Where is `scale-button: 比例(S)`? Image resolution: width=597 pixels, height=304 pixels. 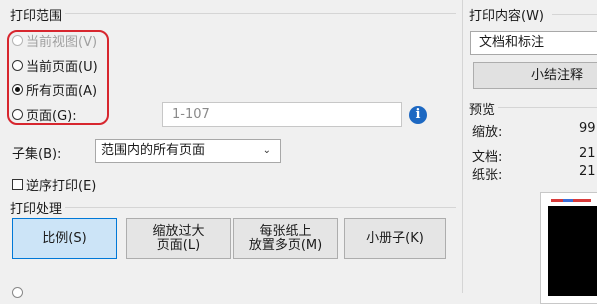 scale-button: 比例(S) is located at coordinates (64, 238).